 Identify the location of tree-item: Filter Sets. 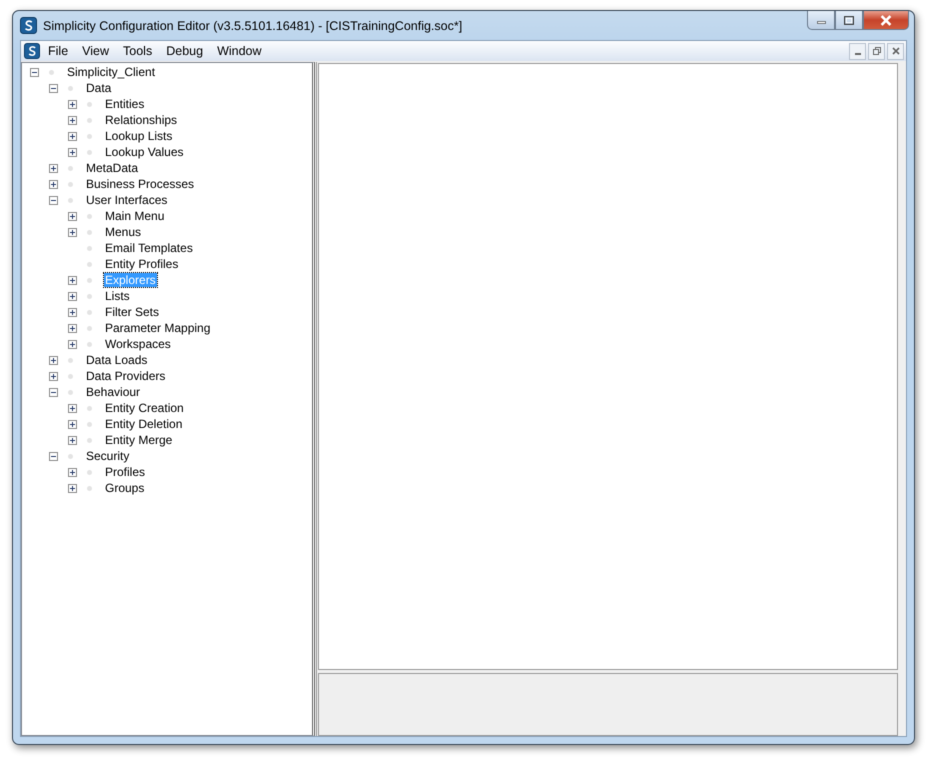
(132, 312).